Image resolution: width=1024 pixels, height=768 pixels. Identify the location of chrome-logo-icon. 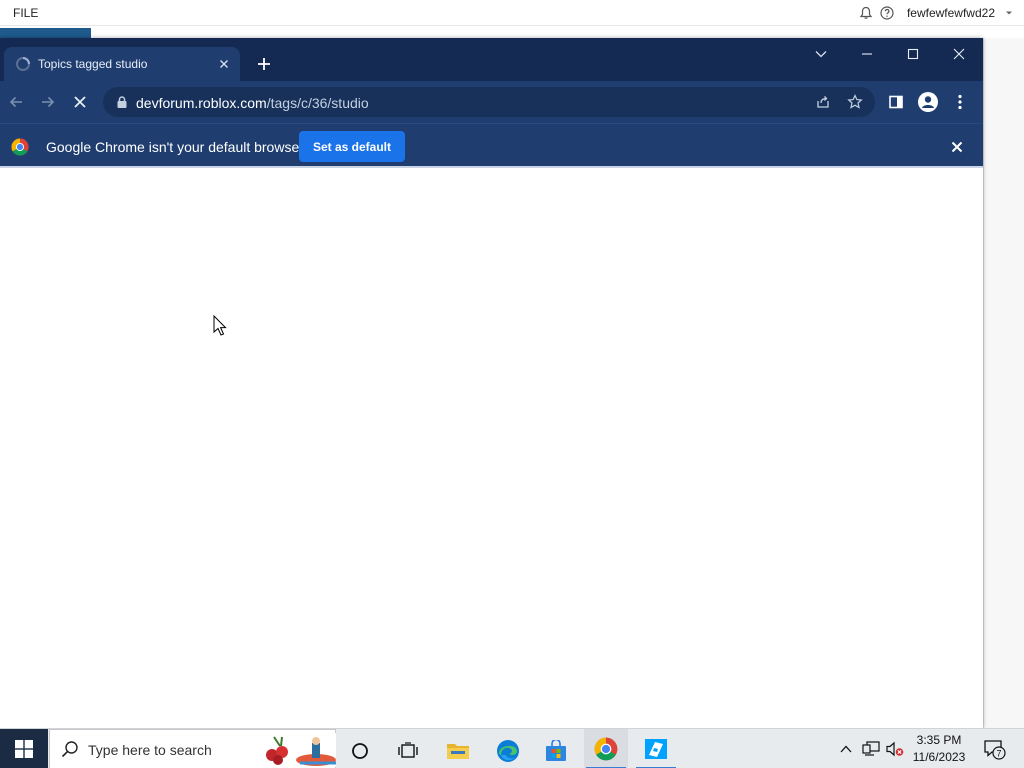
(20, 147).